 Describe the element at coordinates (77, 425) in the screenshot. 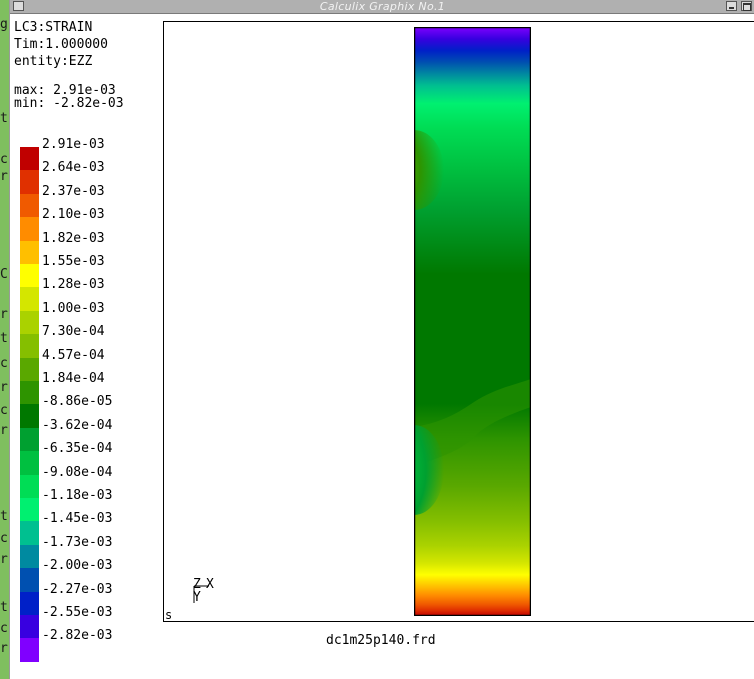

I see `legend-value-label: -3.62e-04` at that location.